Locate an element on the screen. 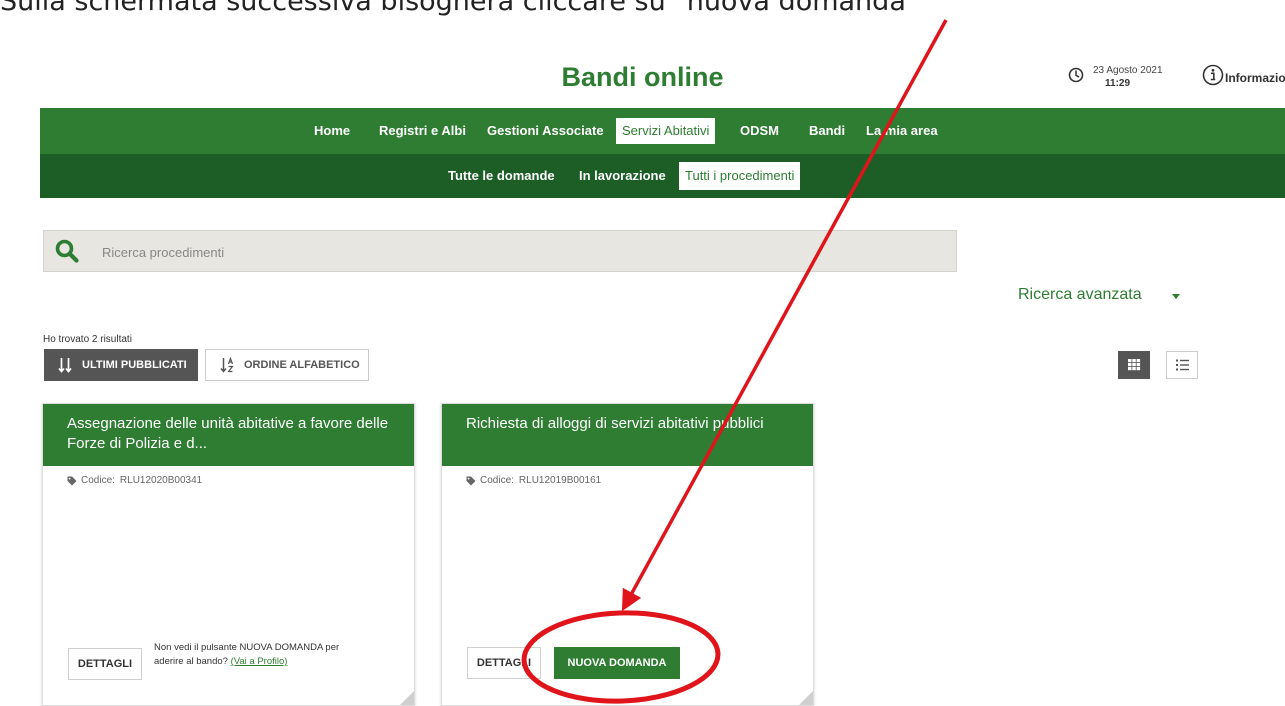 The width and height of the screenshot is (1285, 706). current-date: 23 Agosto 2021 is located at coordinates (1128, 70).